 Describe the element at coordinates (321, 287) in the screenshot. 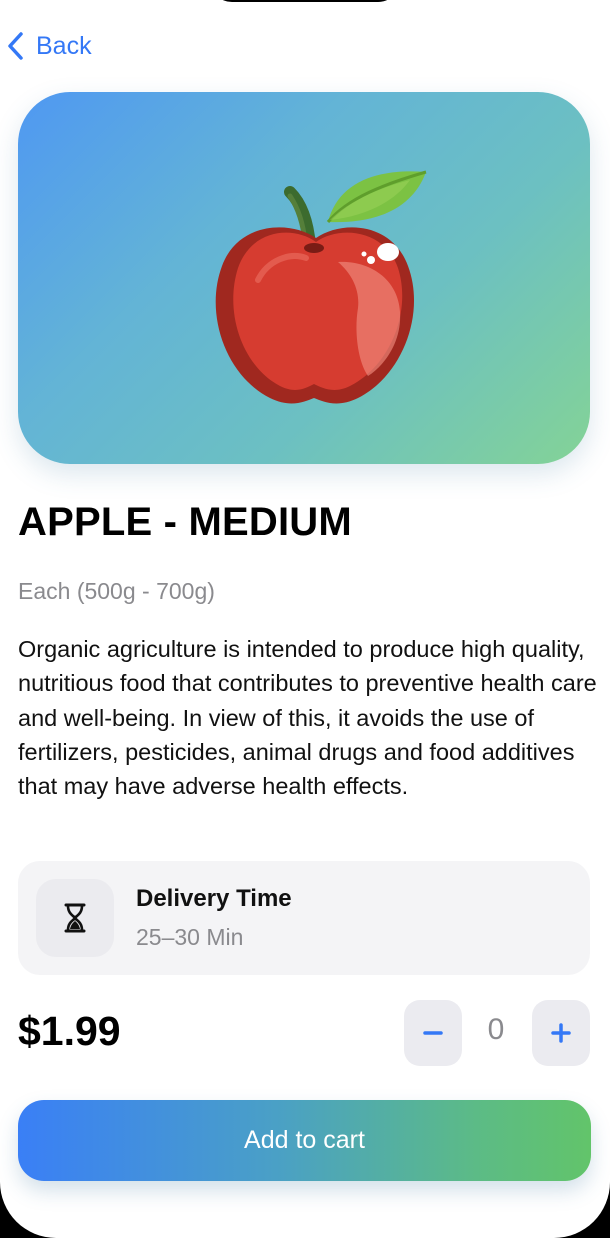

I see `apple-icon` at that location.